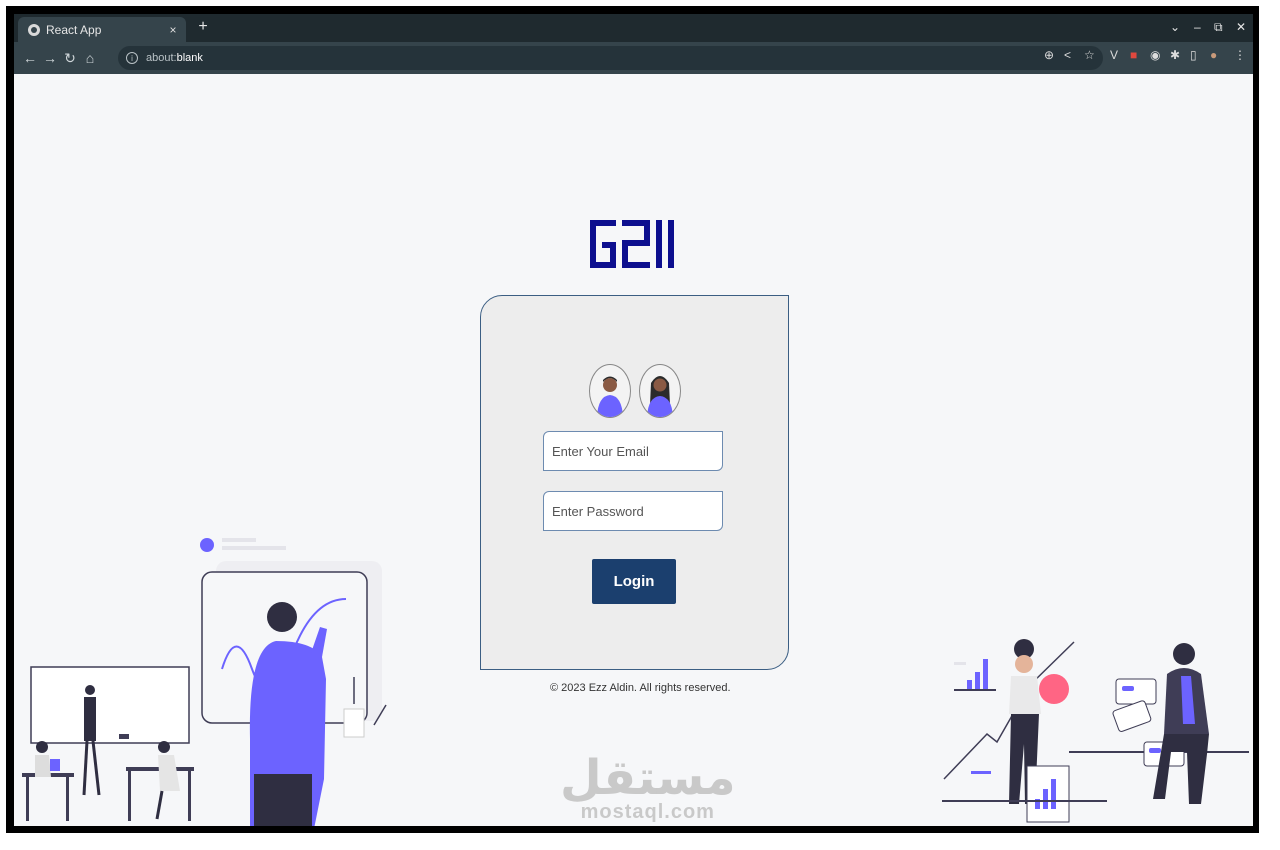  What do you see at coordinates (74, 29) in the screenshot?
I see `tab-title: React App` at bounding box center [74, 29].